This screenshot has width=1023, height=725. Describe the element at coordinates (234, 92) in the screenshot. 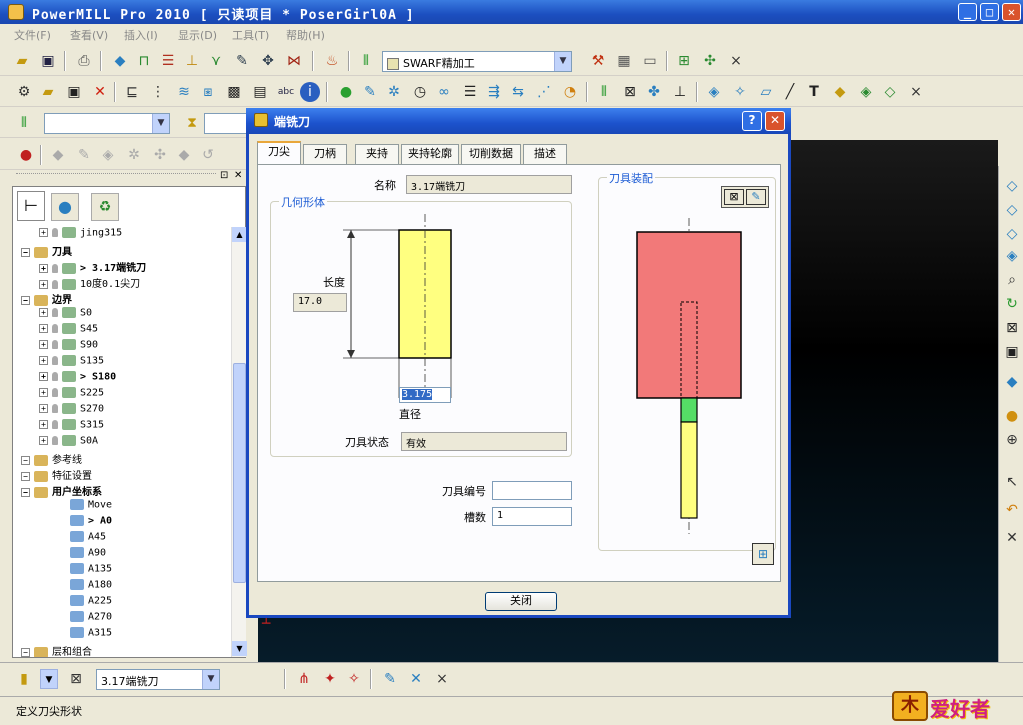

I see `tool-grid-icon: ▩` at that location.